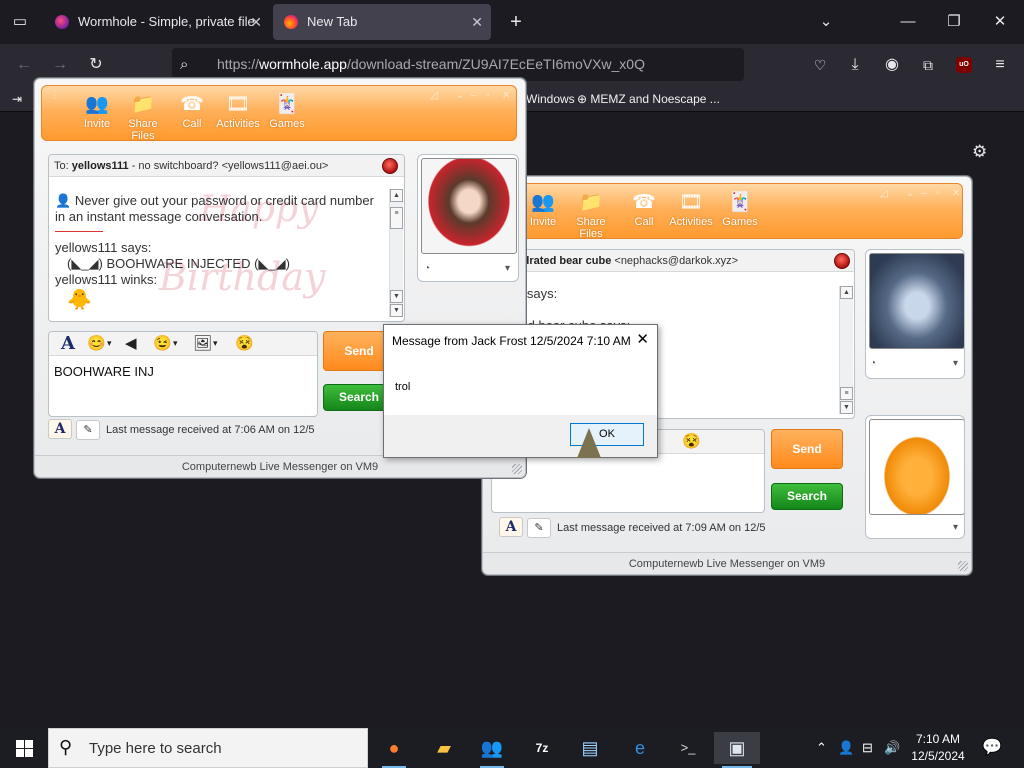 The image size is (1024, 768). Describe the element at coordinates (516, 22) in the screenshot. I see `plus-icon: +` at that location.